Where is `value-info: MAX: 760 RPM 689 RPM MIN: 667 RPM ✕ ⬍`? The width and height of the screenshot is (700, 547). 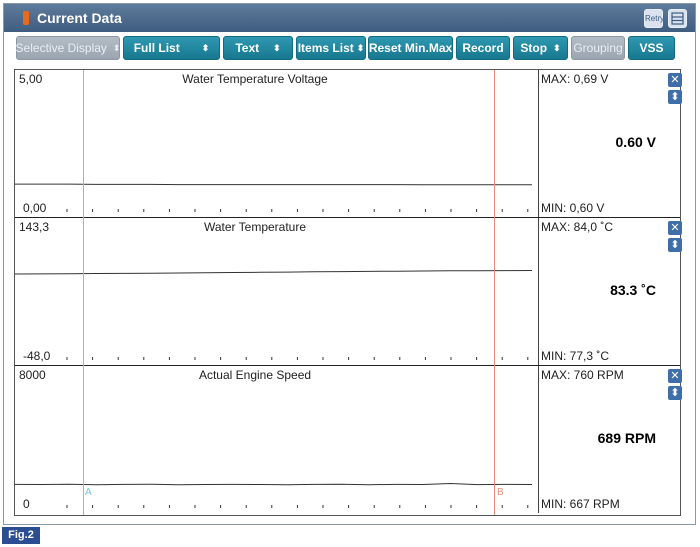
value-info: MAX: 760 RPM 689 RPM MIN: 667 RPM ✕ ⬍ is located at coordinates (611, 439).